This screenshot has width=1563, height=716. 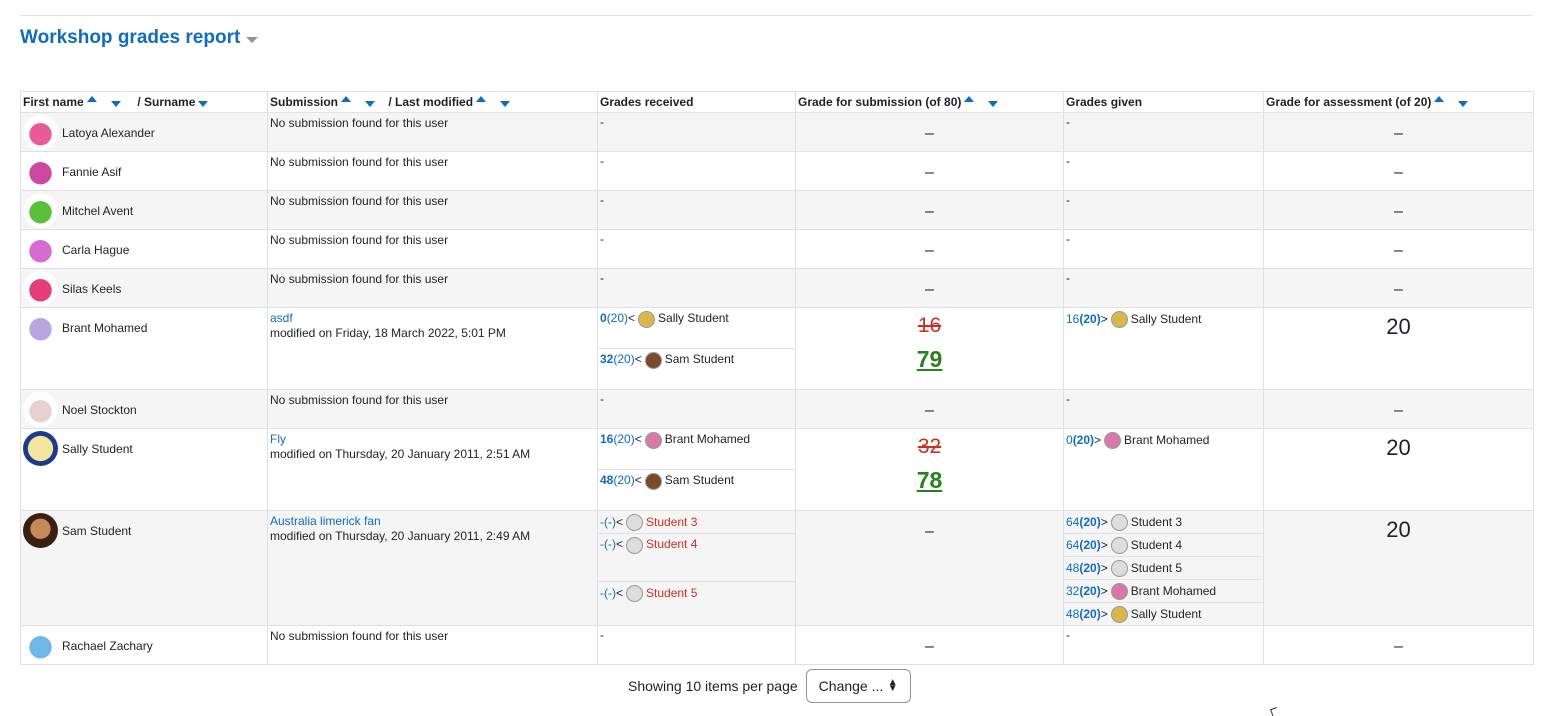 What do you see at coordinates (929, 359) in the screenshot?
I see `override-grade: 79` at bounding box center [929, 359].